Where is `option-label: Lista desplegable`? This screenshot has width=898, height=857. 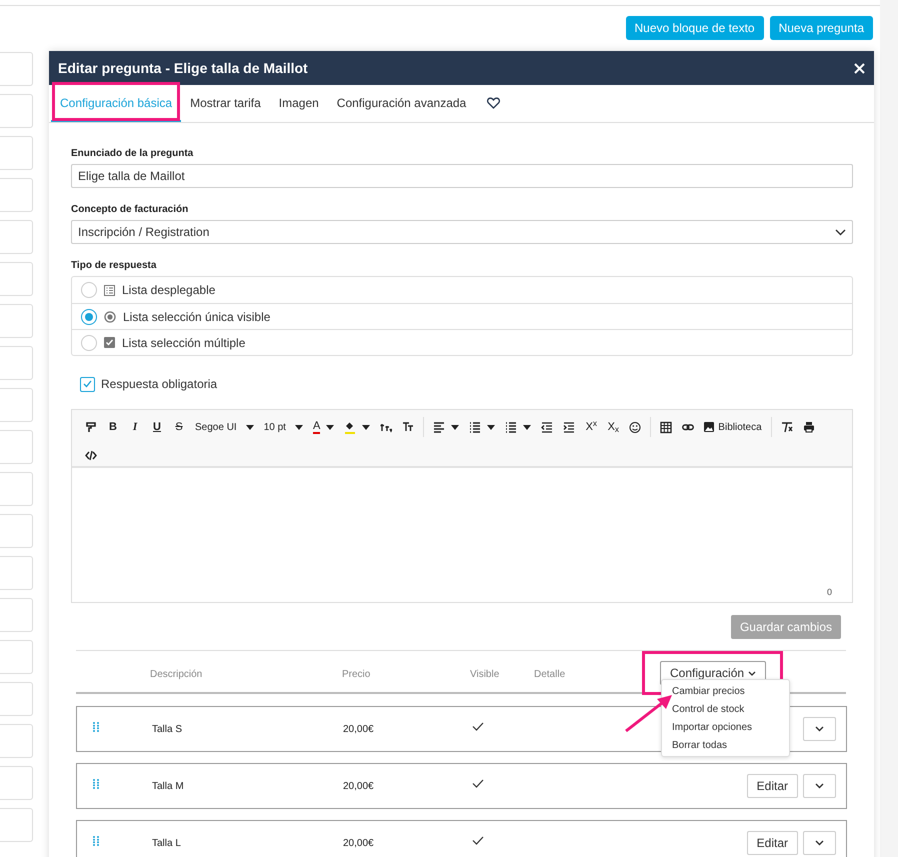 option-label: Lista desplegable is located at coordinates (169, 290).